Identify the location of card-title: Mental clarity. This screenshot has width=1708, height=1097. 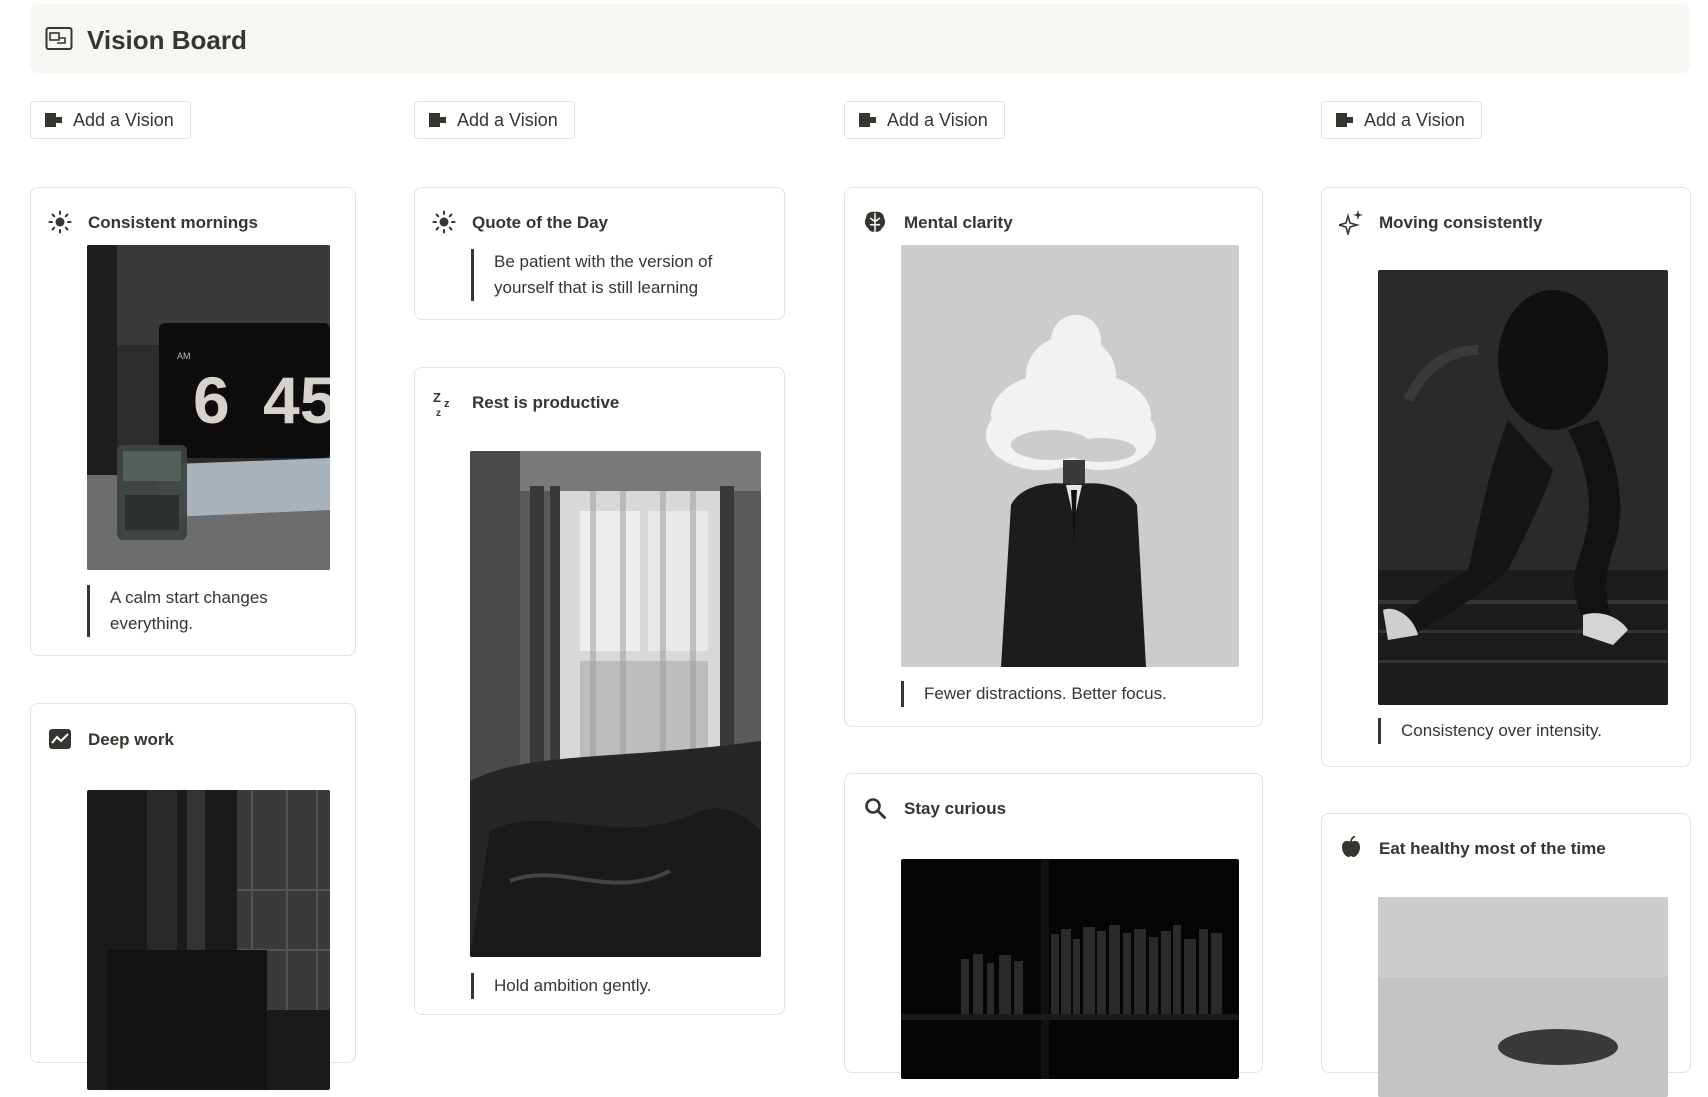
(958, 222).